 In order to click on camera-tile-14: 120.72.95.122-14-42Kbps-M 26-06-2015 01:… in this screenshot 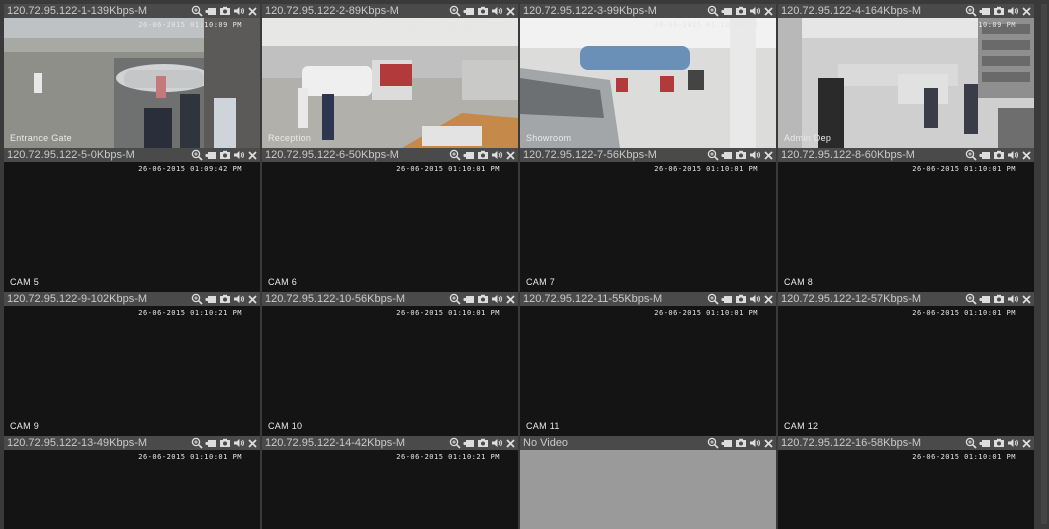, I will do `click(390, 482)`.